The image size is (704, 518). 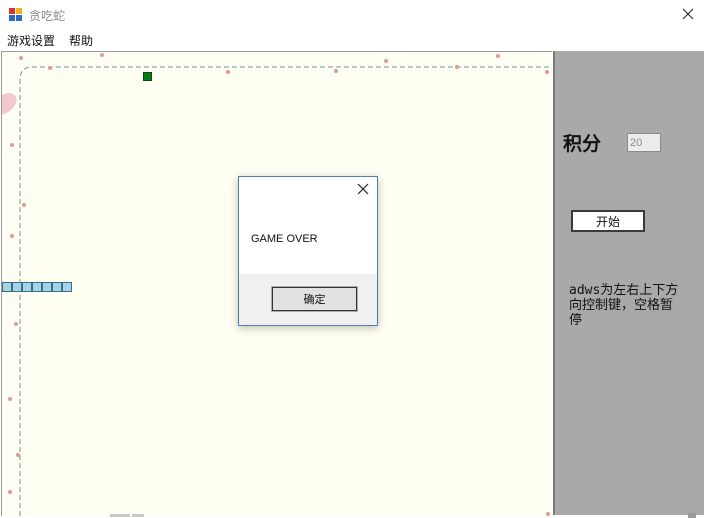 What do you see at coordinates (688, 14) in the screenshot?
I see `window-close-icon` at bounding box center [688, 14].